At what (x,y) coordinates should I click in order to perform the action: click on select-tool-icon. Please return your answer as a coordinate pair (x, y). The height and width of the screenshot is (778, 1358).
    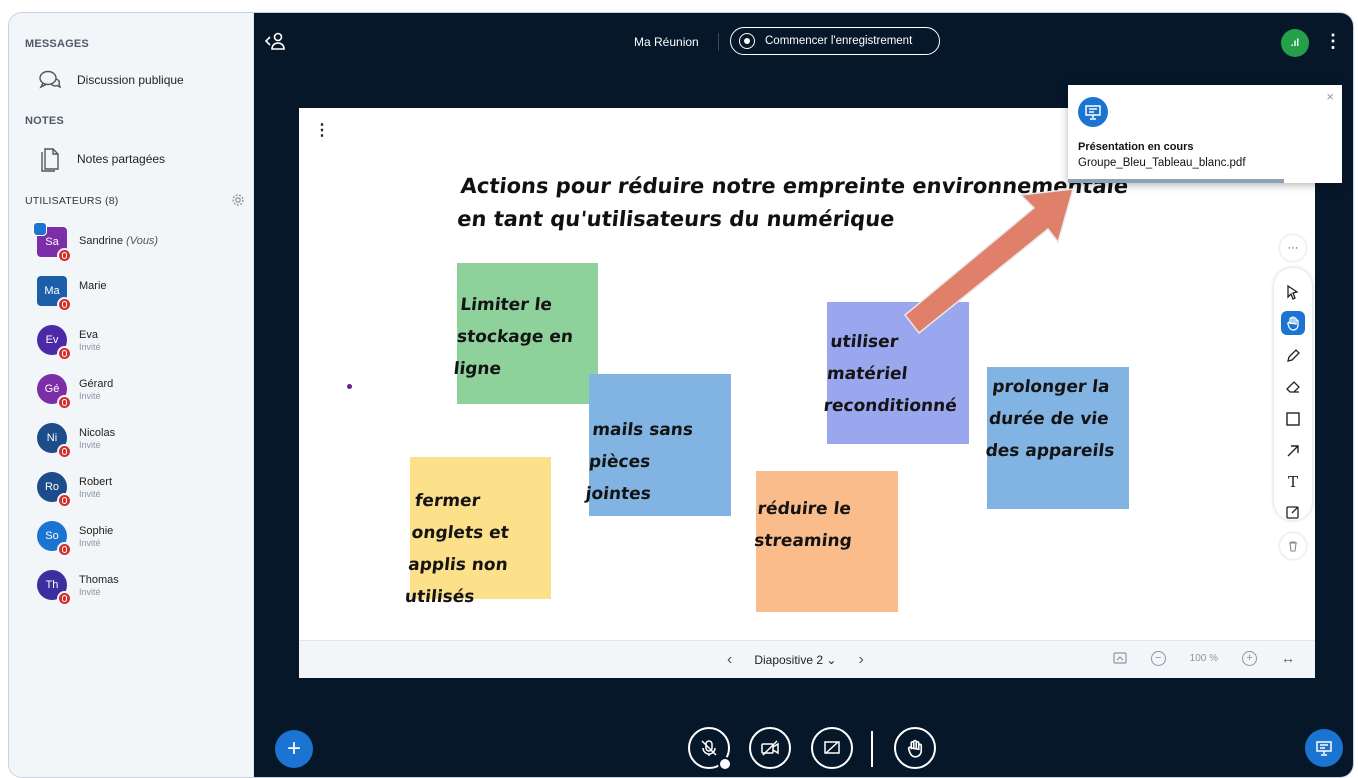
    Looking at the image, I should click on (1293, 292).